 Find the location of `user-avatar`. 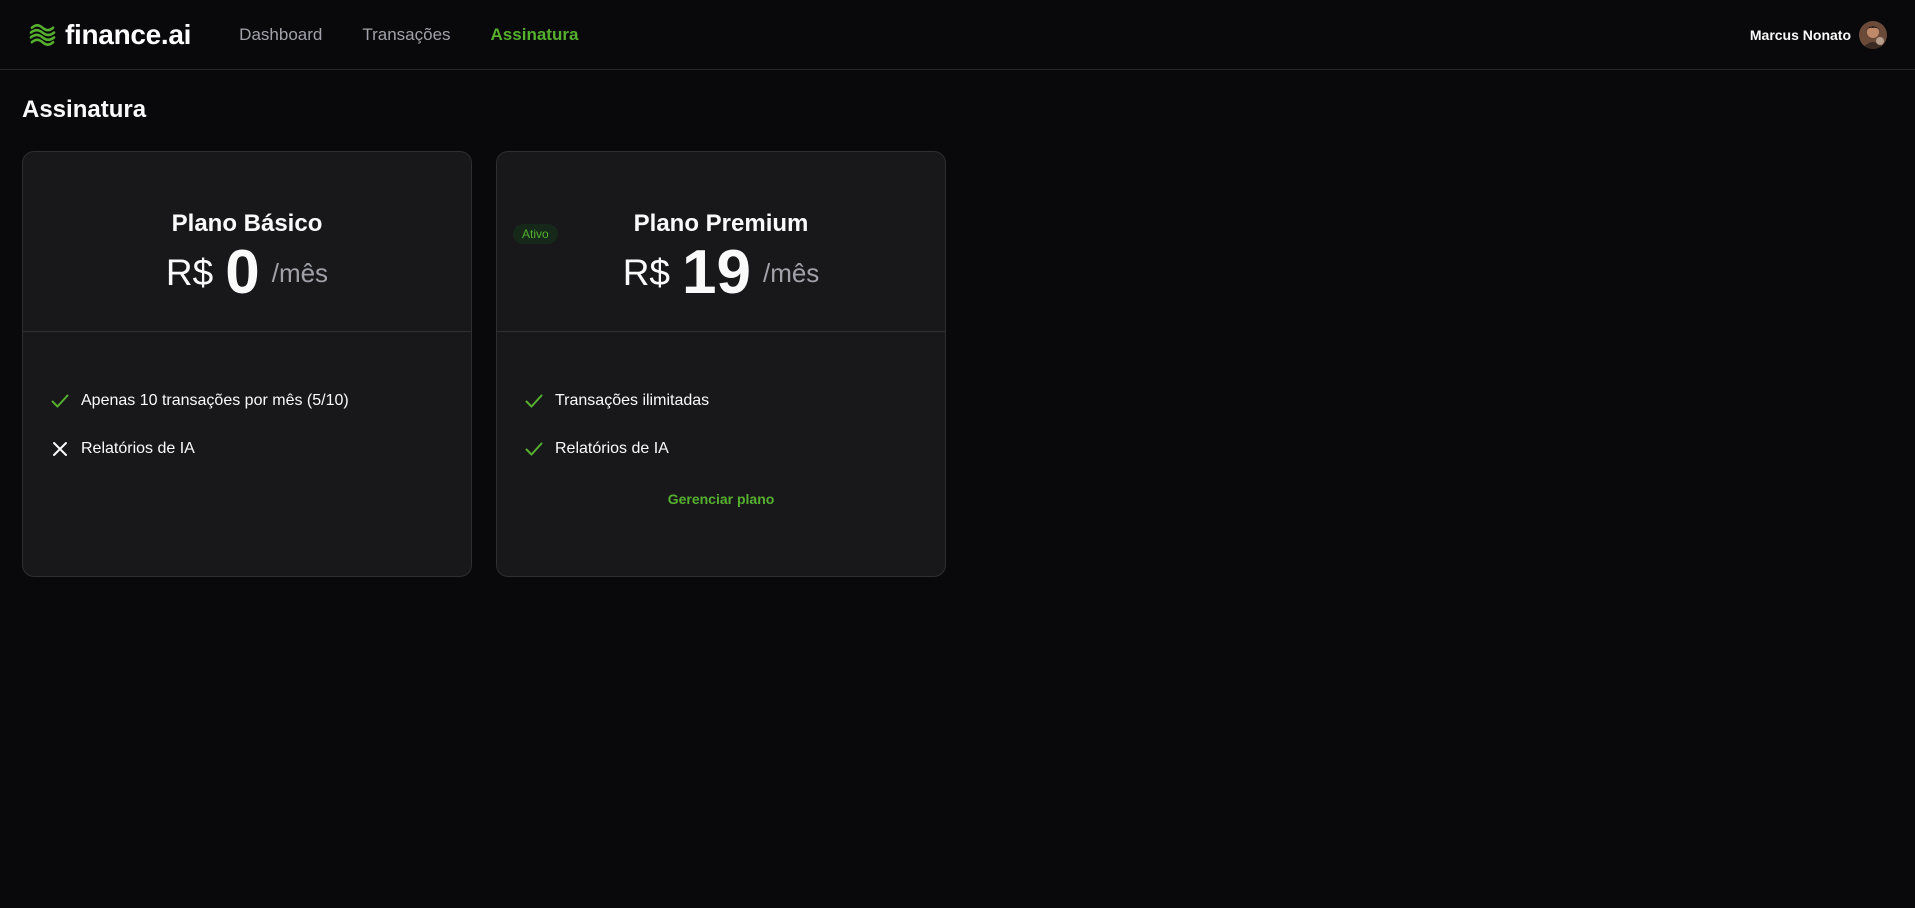

user-avatar is located at coordinates (1873, 35).